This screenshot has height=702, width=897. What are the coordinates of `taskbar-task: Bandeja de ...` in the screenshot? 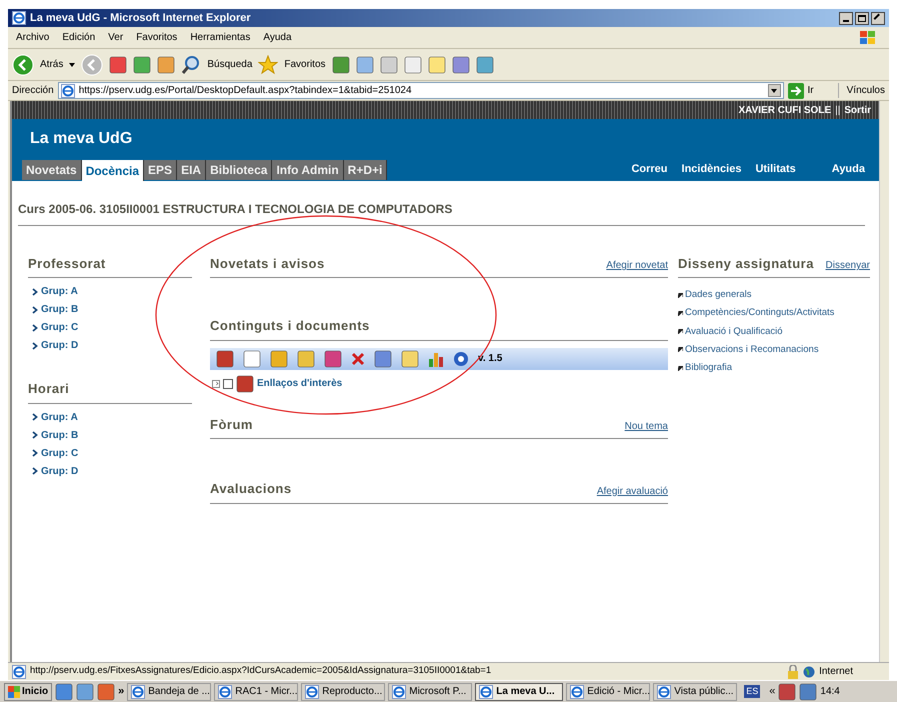 It's located at (169, 691).